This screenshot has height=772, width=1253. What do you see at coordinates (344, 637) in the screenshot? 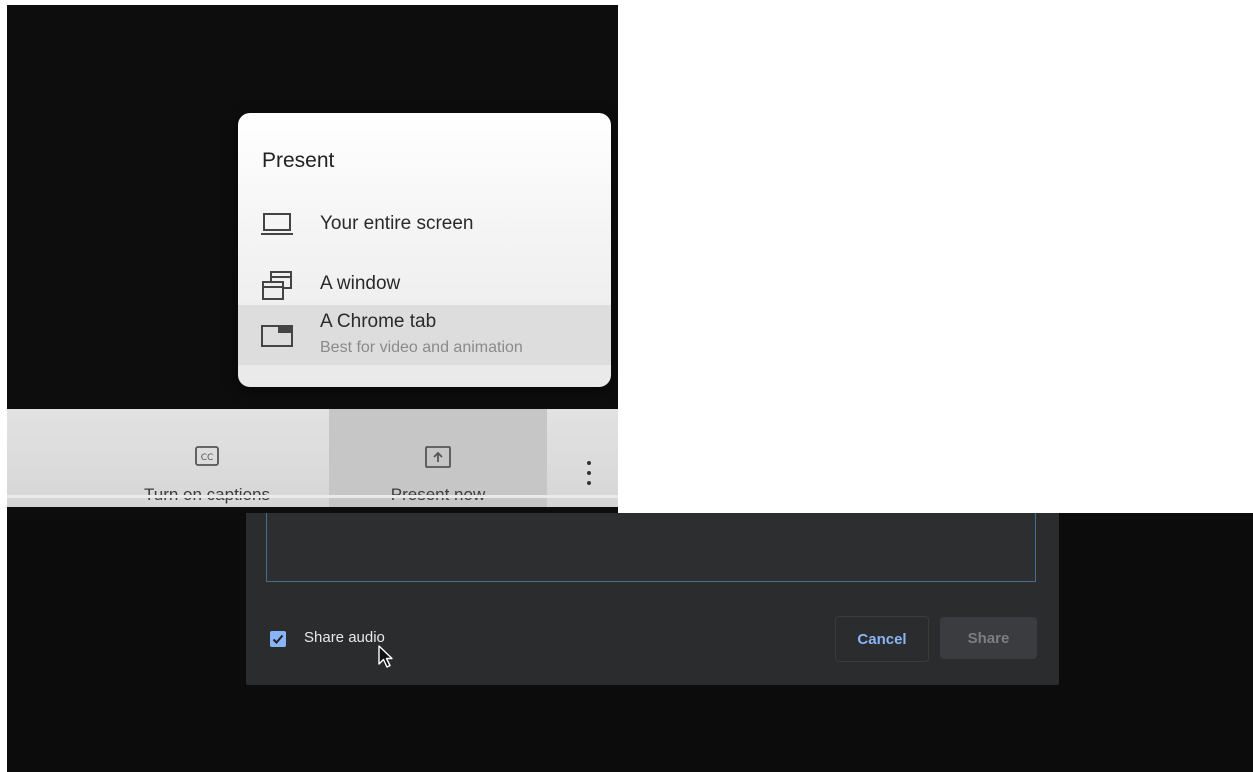
I see `share-audio-label: Share audio` at bounding box center [344, 637].